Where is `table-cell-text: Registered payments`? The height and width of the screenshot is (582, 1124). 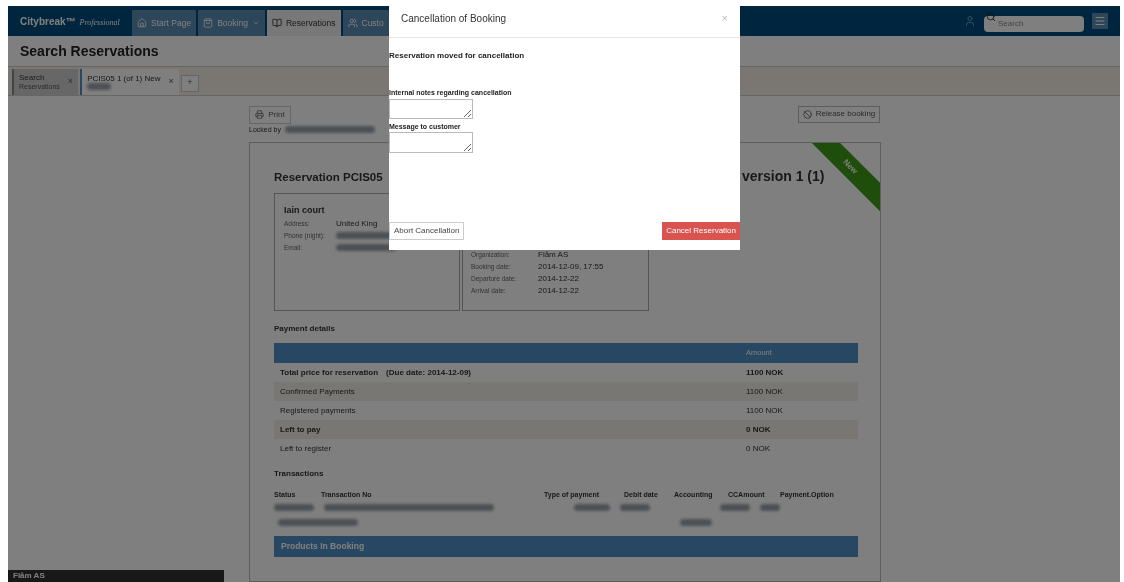
table-cell-text: Registered payments is located at coordinates (318, 410).